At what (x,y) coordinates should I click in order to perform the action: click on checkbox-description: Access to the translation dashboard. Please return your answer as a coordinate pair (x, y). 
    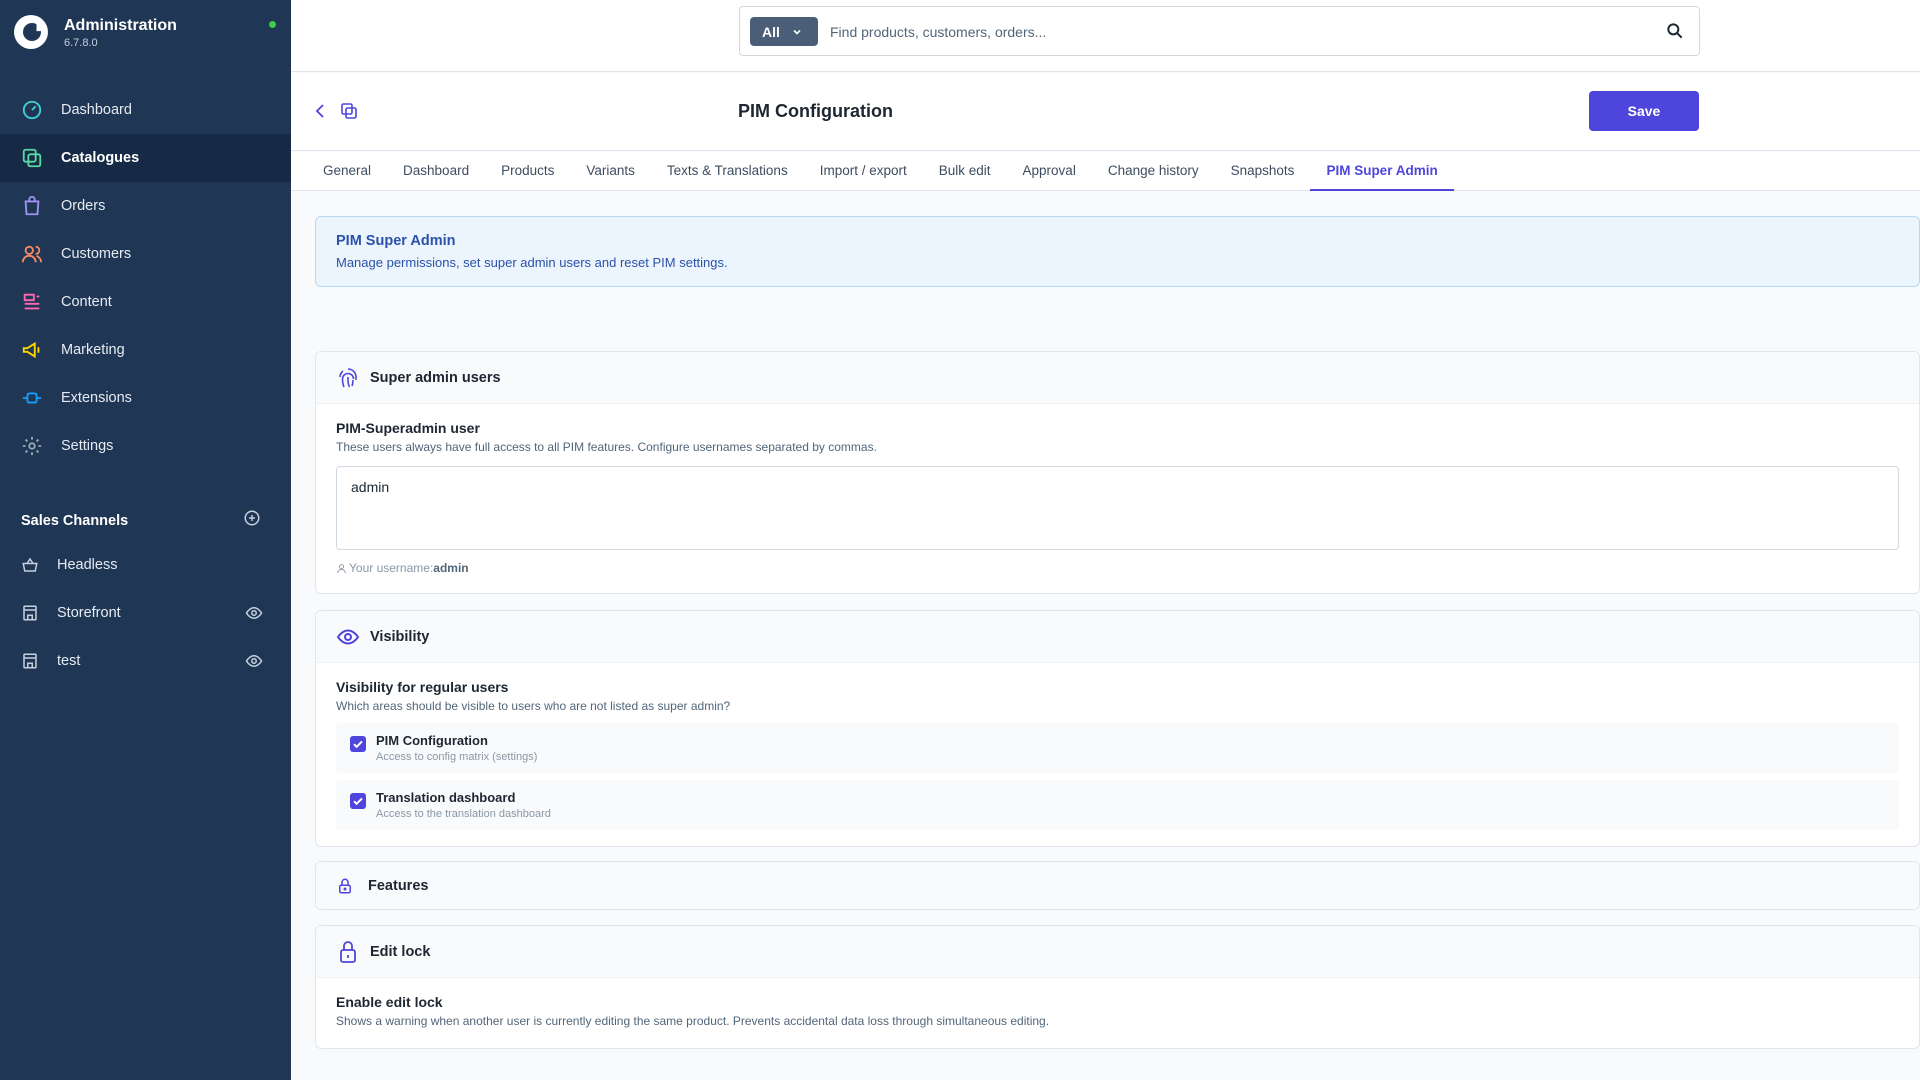
    Looking at the image, I should click on (463, 814).